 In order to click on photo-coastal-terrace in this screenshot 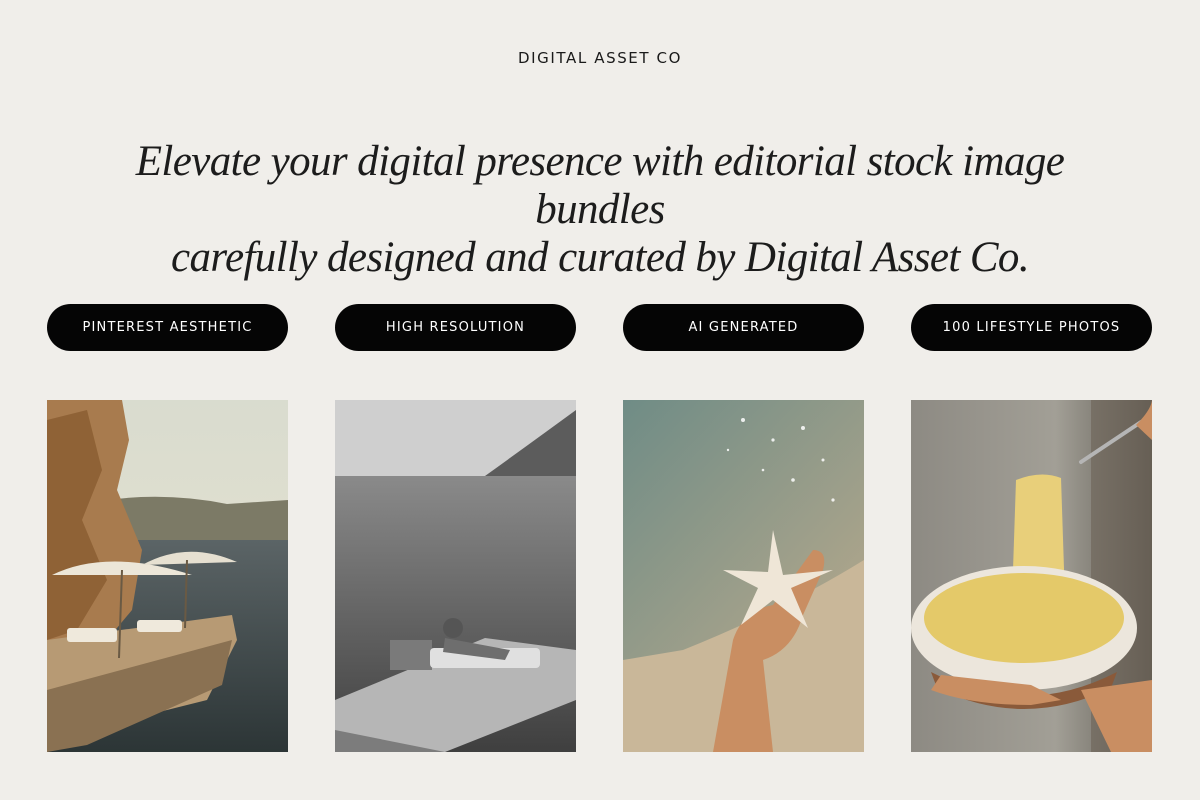, I will do `click(167, 576)`.